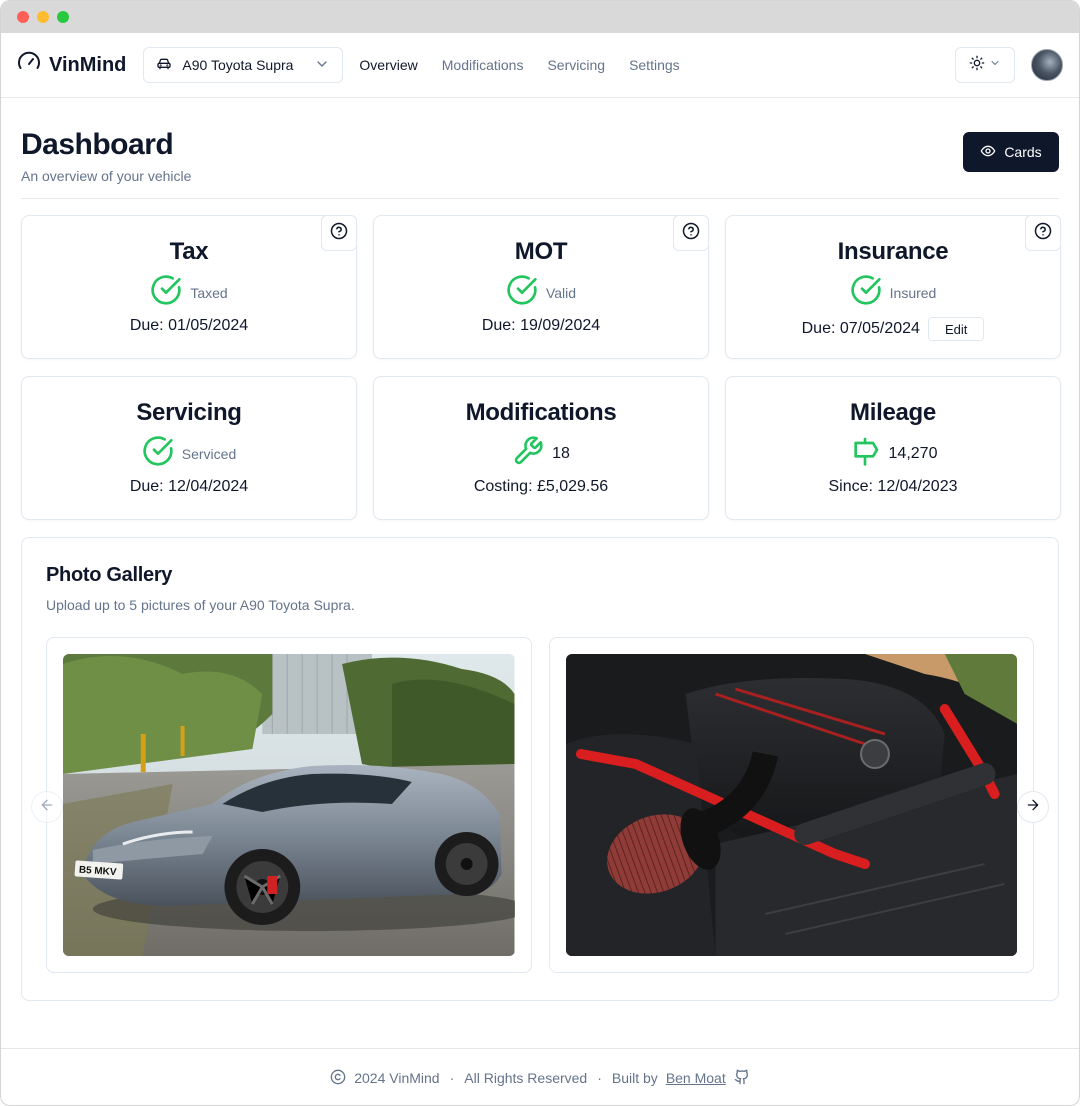  What do you see at coordinates (189, 251) in the screenshot?
I see `tax-title: Tax` at bounding box center [189, 251].